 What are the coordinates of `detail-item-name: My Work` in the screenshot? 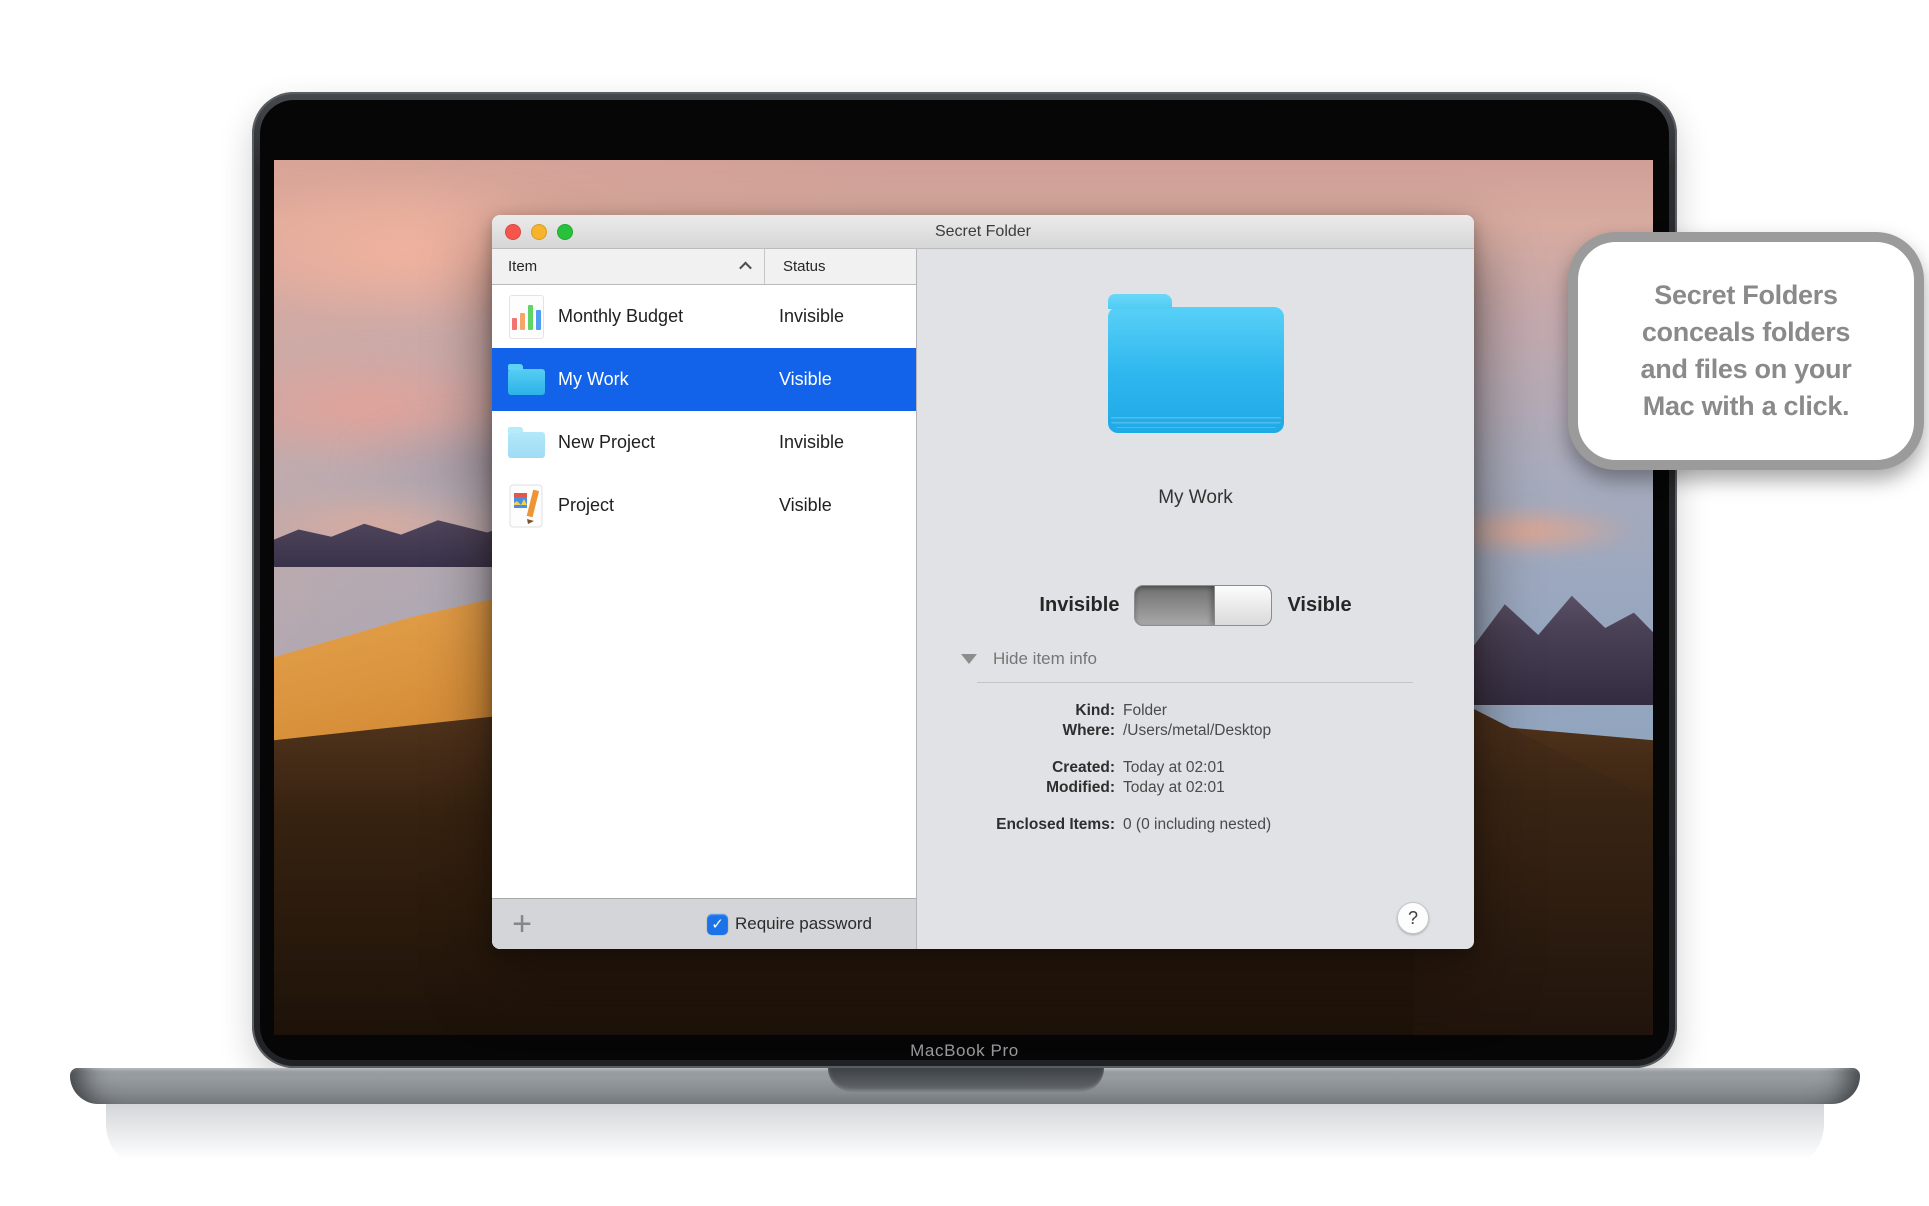 It's located at (1195, 497).